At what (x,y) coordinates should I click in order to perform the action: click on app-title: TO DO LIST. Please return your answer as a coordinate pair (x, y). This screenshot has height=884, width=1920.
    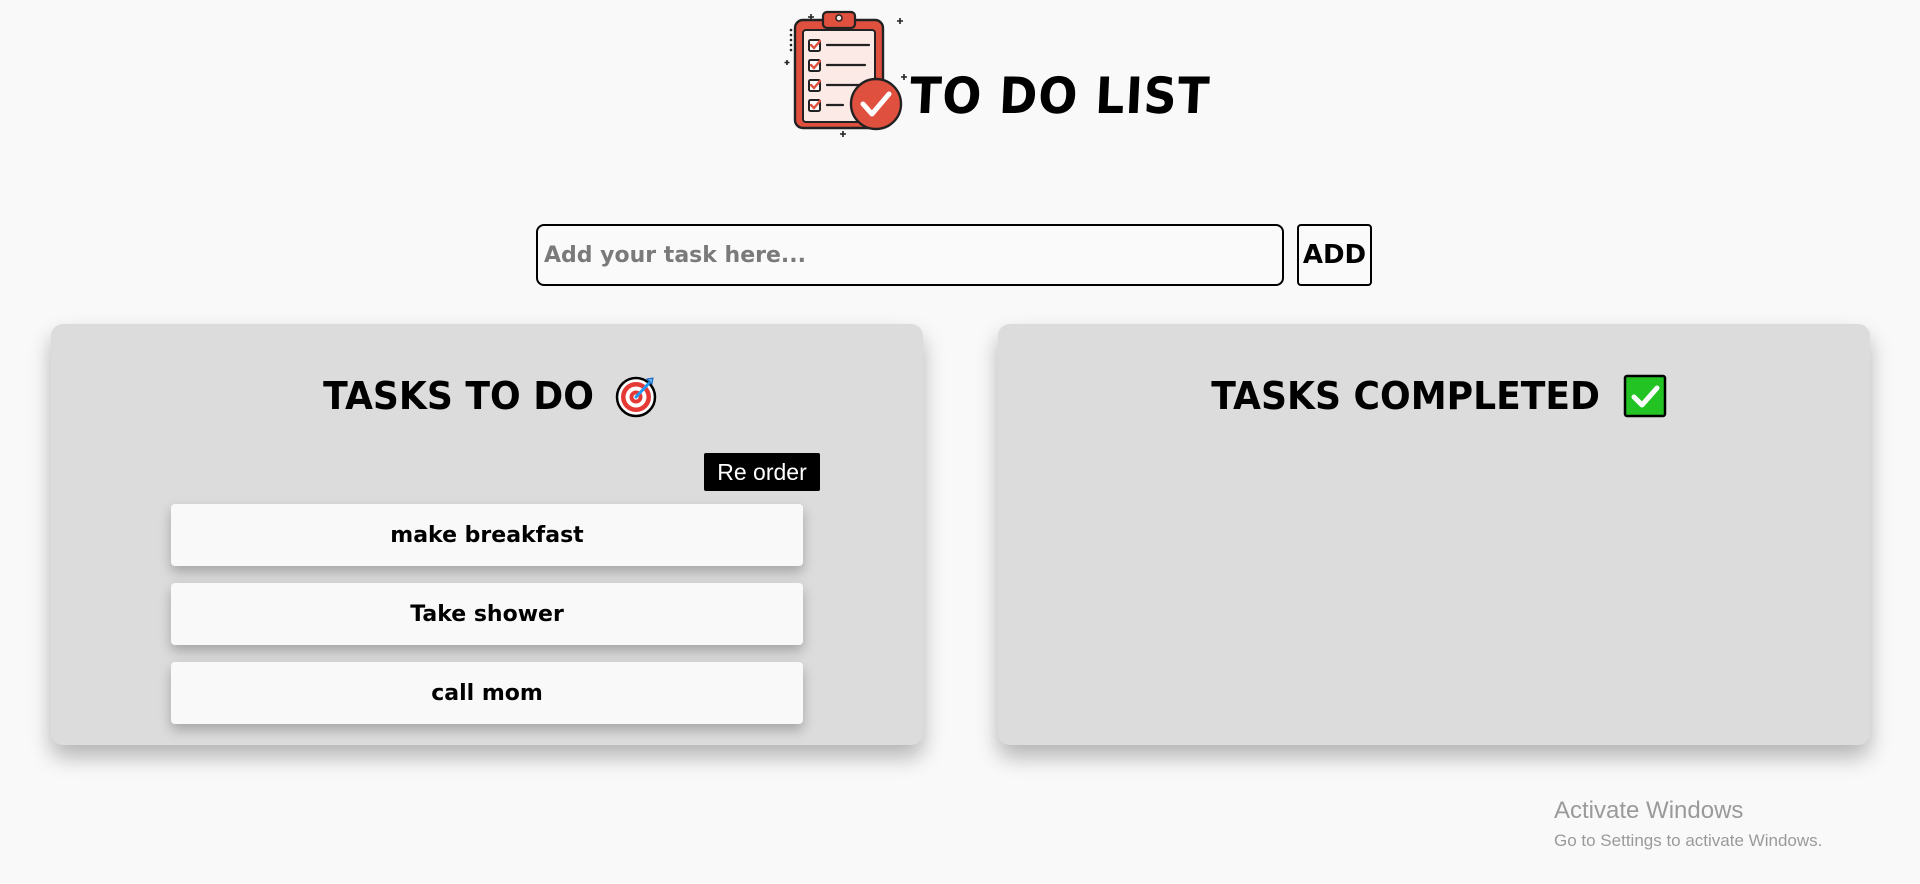
    Looking at the image, I should click on (1060, 96).